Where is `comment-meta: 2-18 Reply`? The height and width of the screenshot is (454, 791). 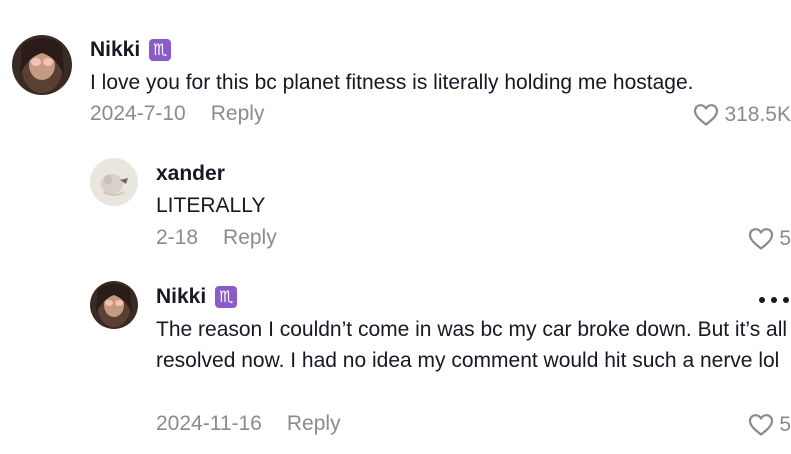
comment-meta: 2-18 Reply is located at coordinates (216, 238).